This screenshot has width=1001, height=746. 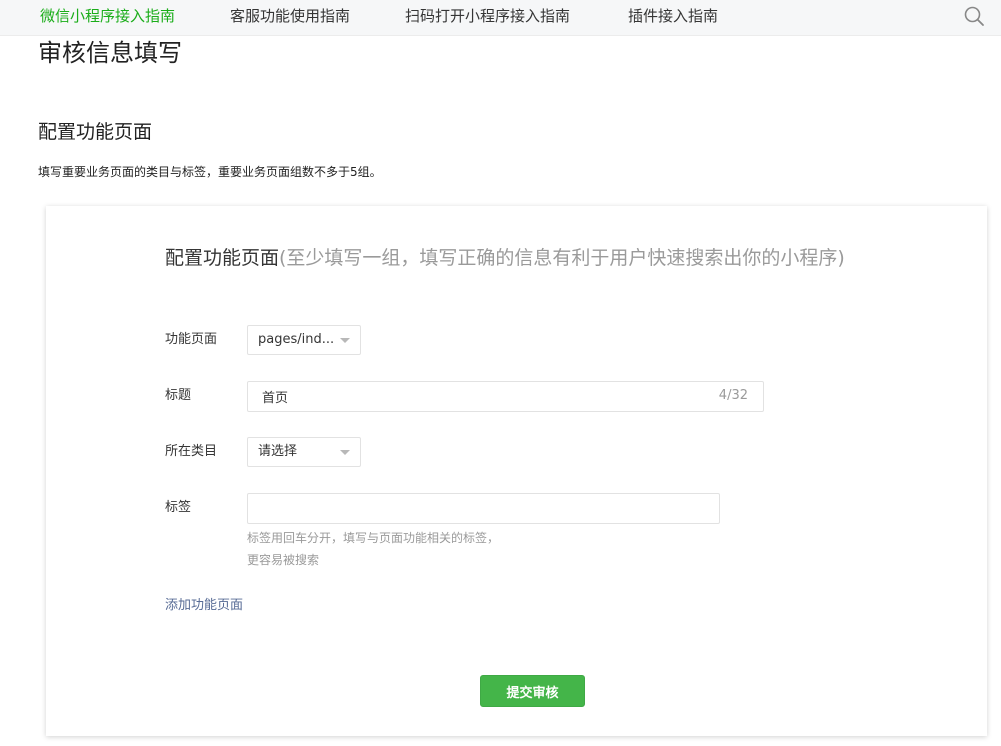 I want to click on tags-tip-line-1: 标签用回车分开，填写与页面功能相关的标签，, so click(x=373, y=538).